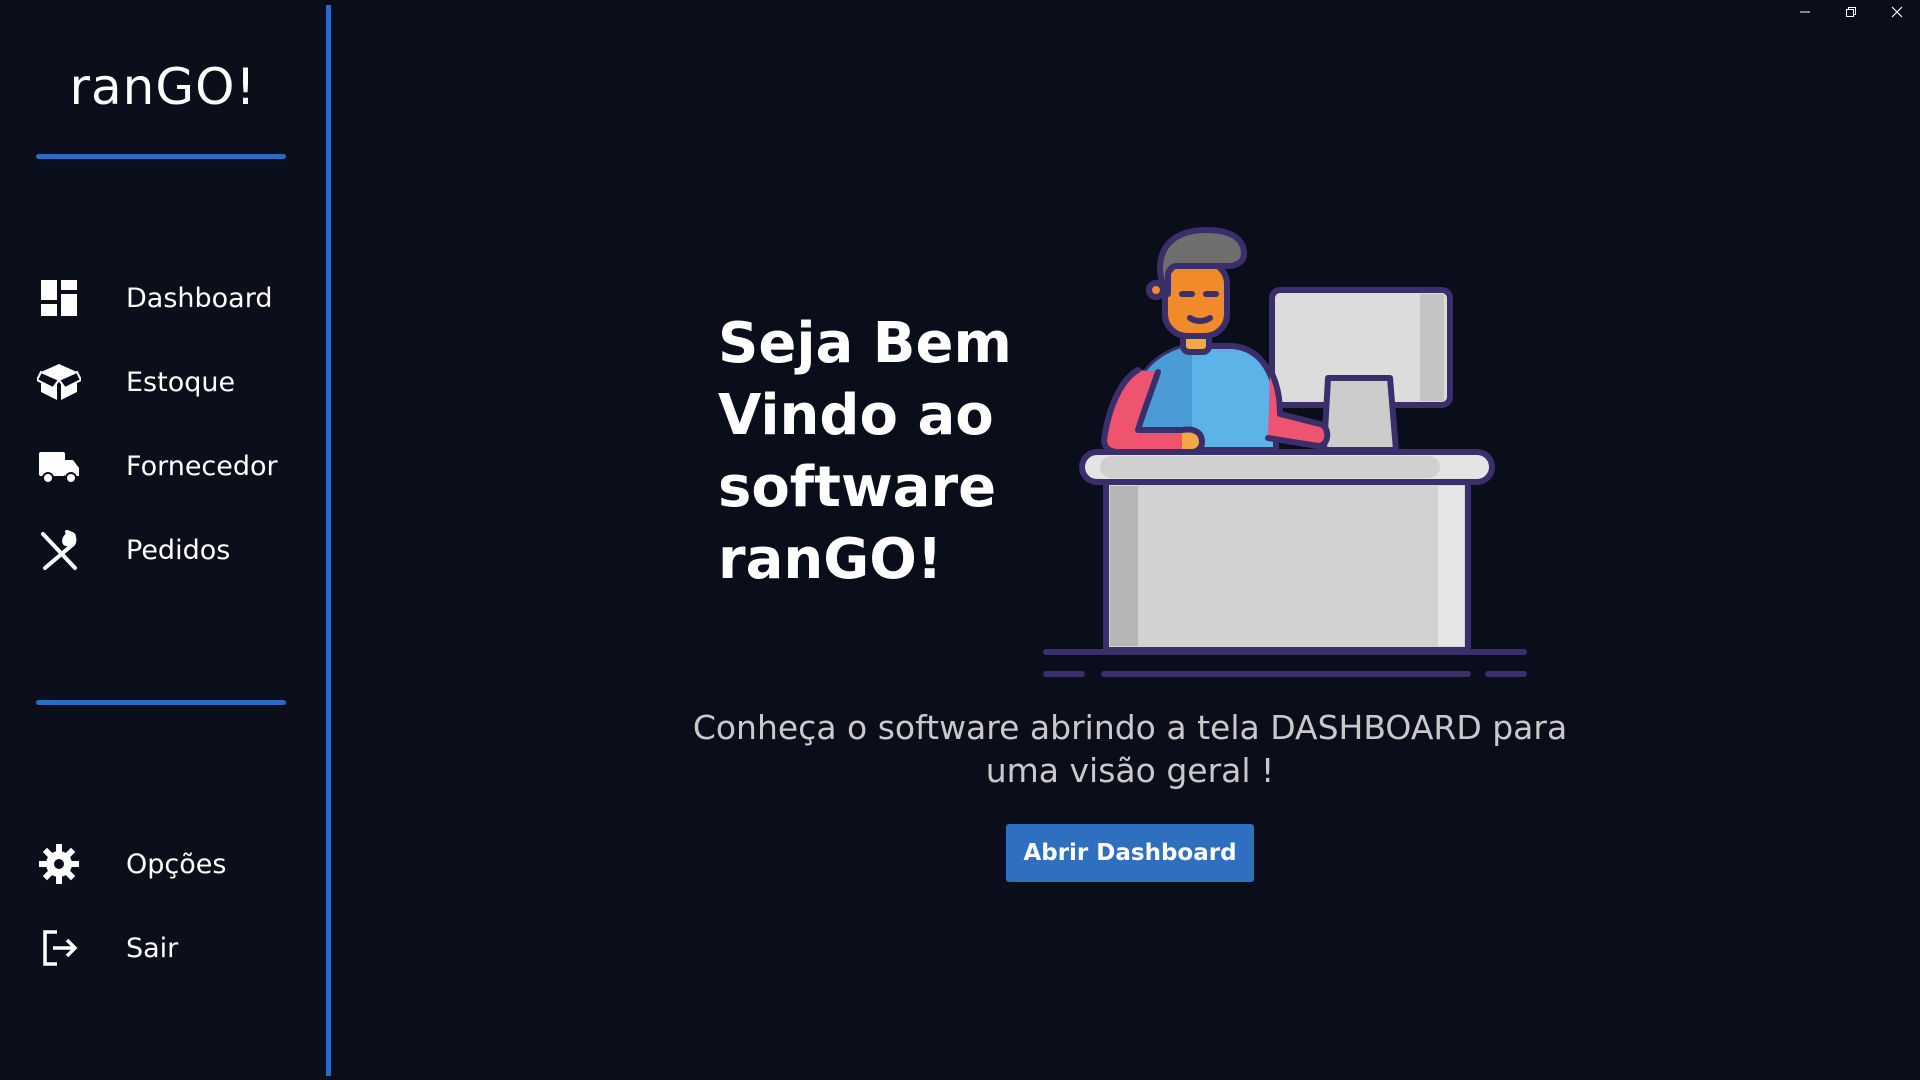 This screenshot has height=1080, width=1920. What do you see at coordinates (865, 343) in the screenshot?
I see `welcome-line: Seja Bem` at bounding box center [865, 343].